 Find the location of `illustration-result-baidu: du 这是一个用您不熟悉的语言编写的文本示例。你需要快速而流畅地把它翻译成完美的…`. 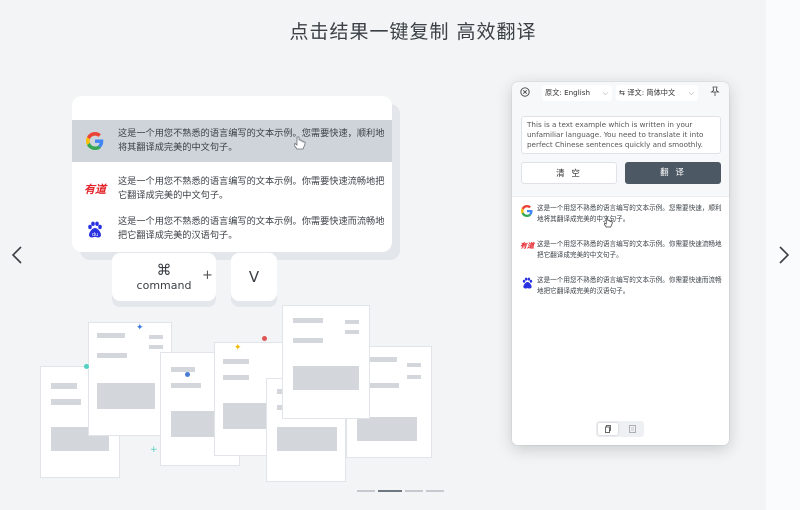

illustration-result-baidu: du 这是一个用您不熟悉的语言编写的文本示例。你需要快速而流畅地把它翻译成完美的… is located at coordinates (232, 229).